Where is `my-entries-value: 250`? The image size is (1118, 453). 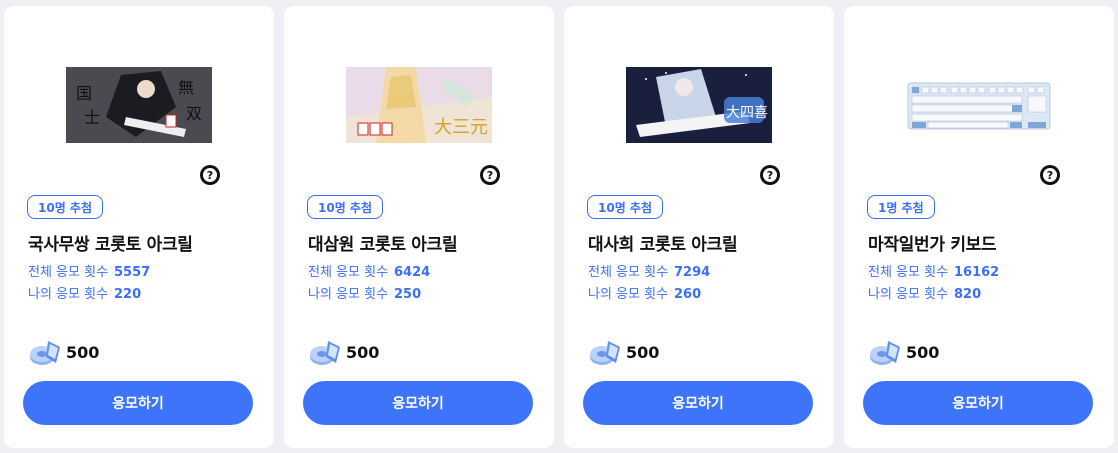 my-entries-value: 250 is located at coordinates (408, 294).